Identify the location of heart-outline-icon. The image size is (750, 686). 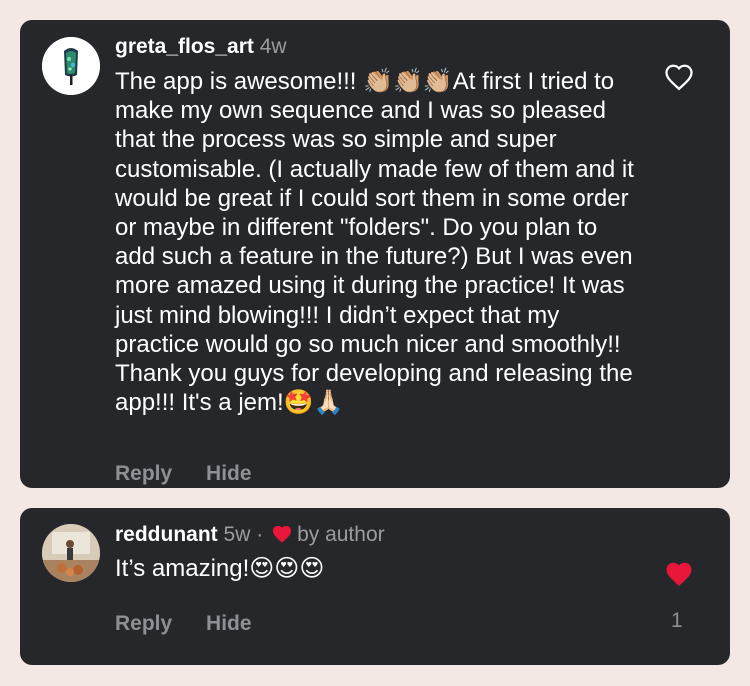
(679, 77).